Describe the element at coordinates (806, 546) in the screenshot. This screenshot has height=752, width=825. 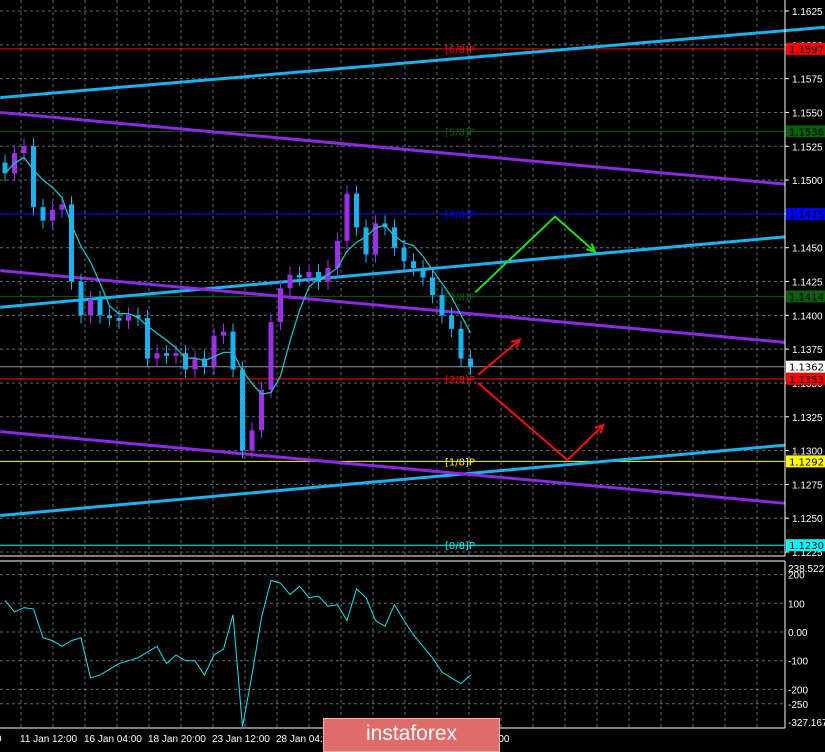
I see `price-label: 1.1230` at that location.